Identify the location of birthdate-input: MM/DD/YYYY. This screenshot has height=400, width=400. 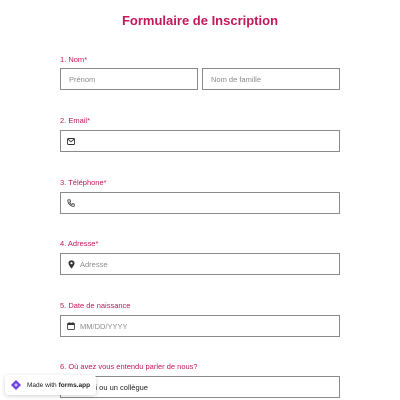
(200, 326).